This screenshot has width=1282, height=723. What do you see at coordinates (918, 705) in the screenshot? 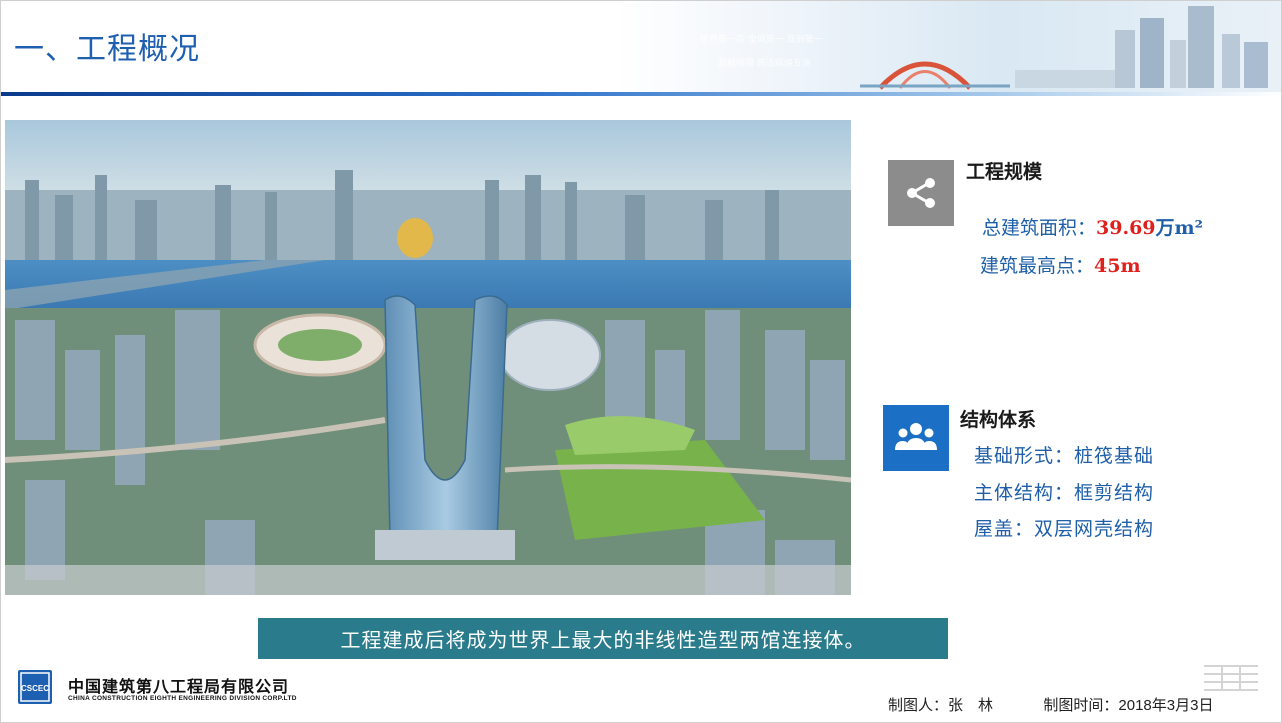
I see `author-label: 制图人：` at bounding box center [918, 705].